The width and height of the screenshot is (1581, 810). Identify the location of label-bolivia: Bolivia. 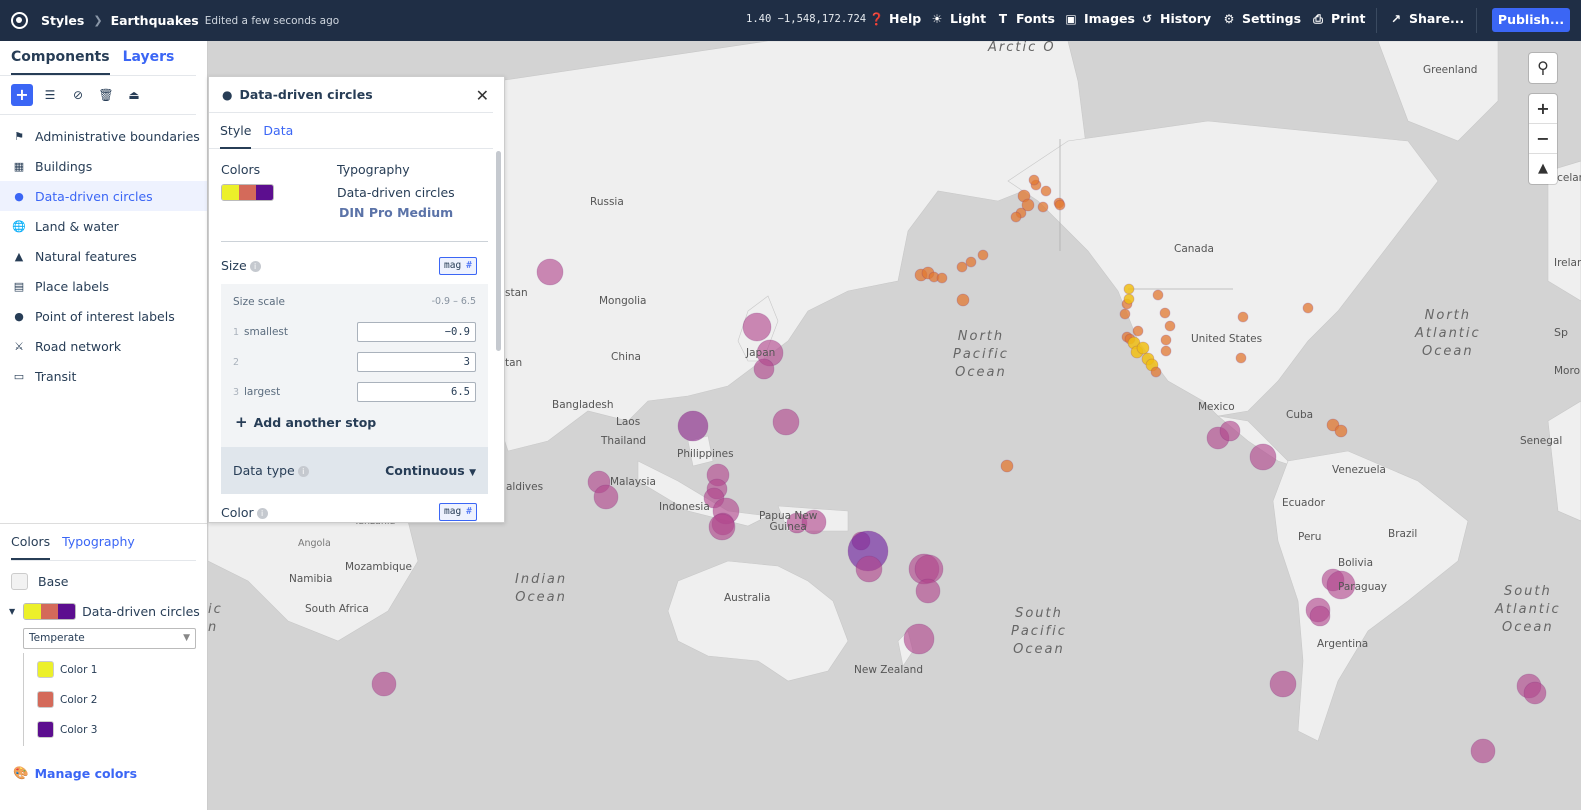
(1356, 563).